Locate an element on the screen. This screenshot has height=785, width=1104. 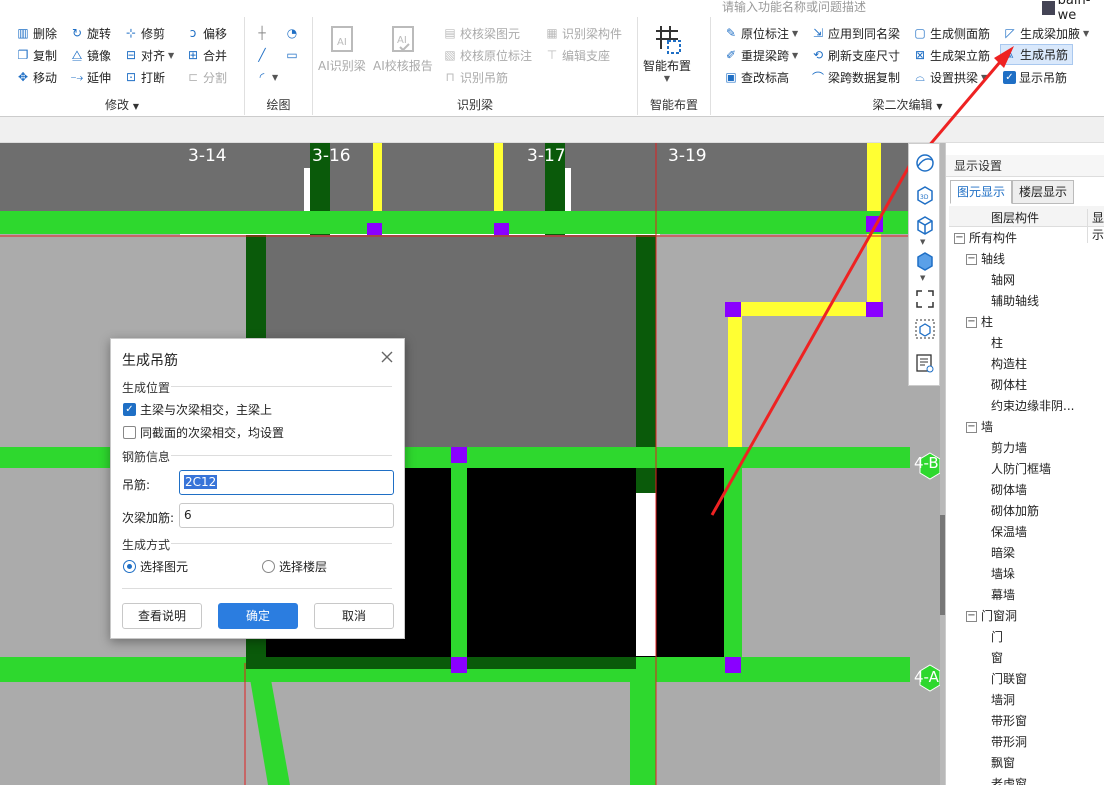
tree-item: − 所有构件 is located at coordinates (1026, 238).